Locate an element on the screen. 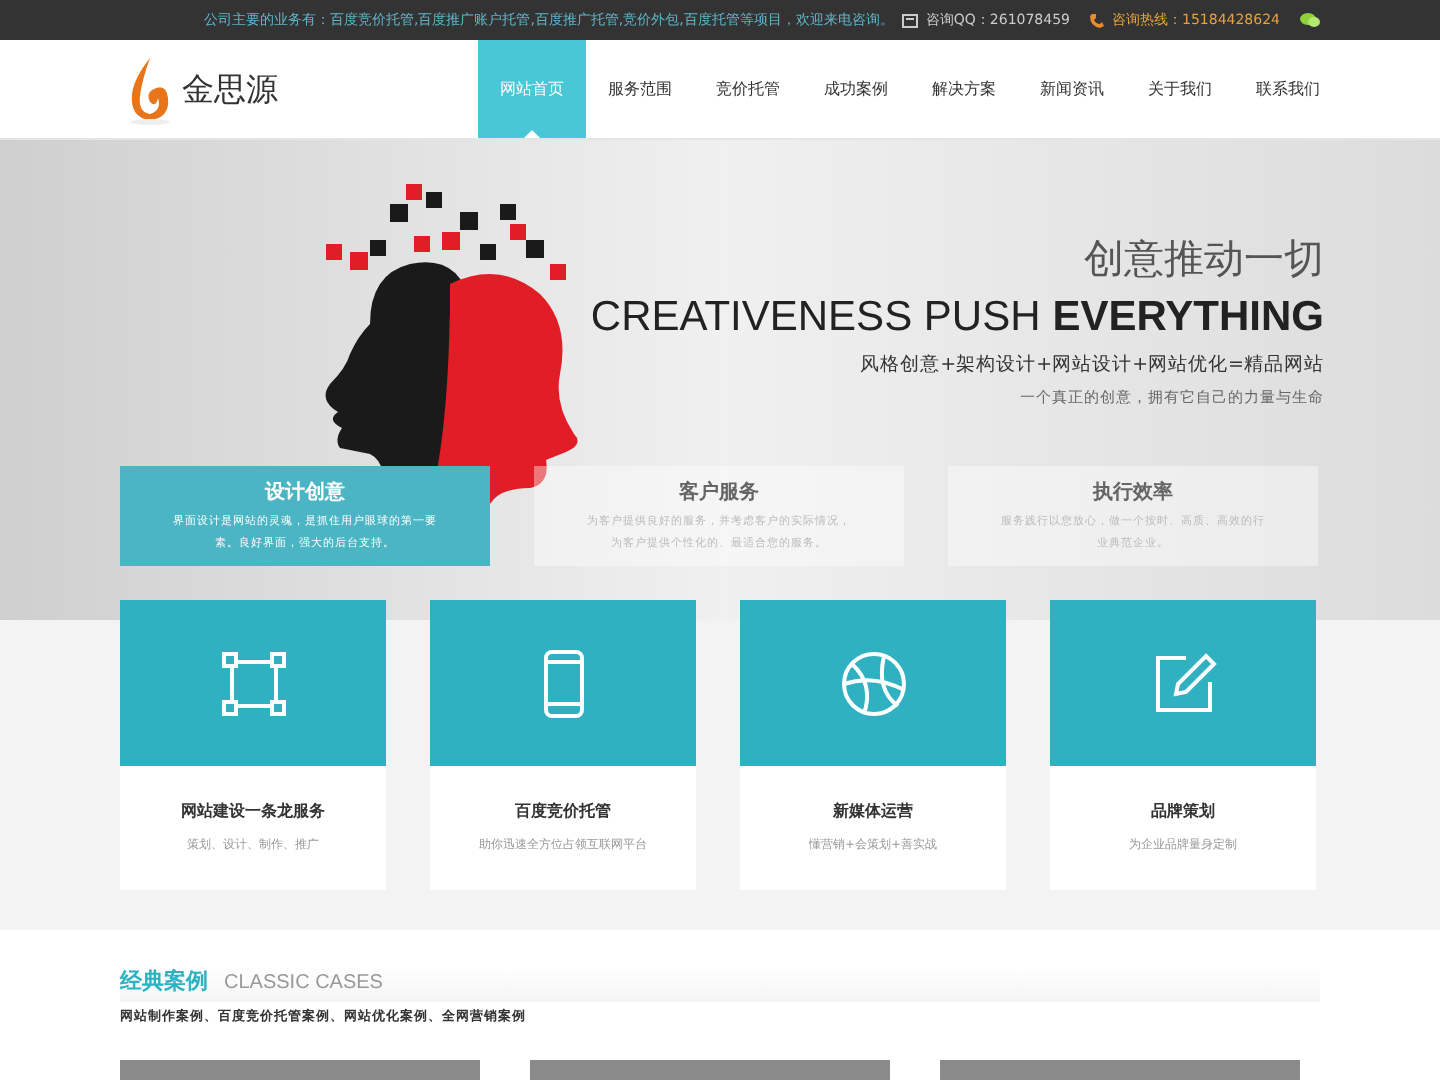 This screenshot has width=1440, height=1080. nav-tab: 服务范围 is located at coordinates (640, 89).